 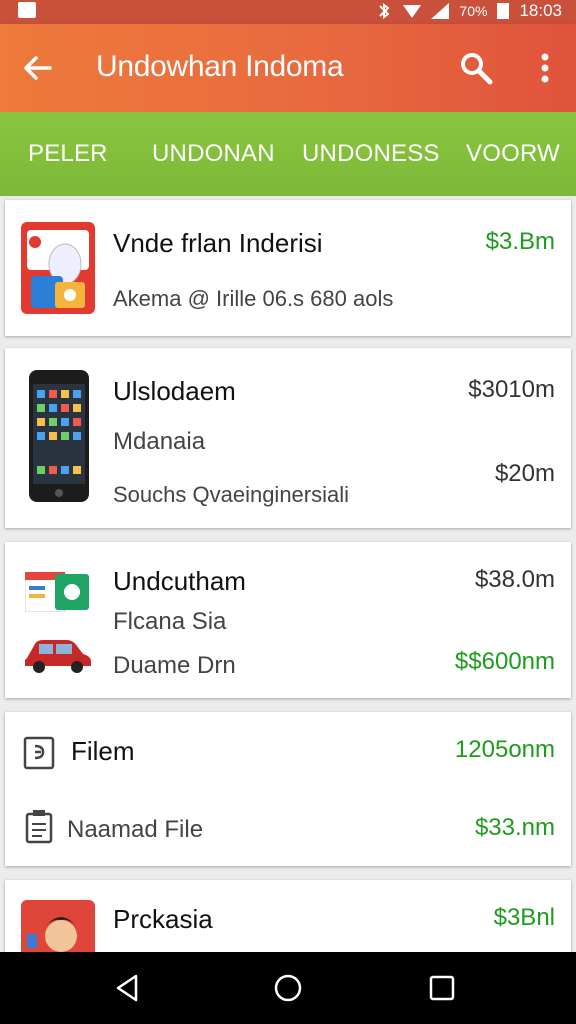 I want to click on tab-bar: PELER UNDONAN UNDONESS VOORW, so click(x=288, y=154).